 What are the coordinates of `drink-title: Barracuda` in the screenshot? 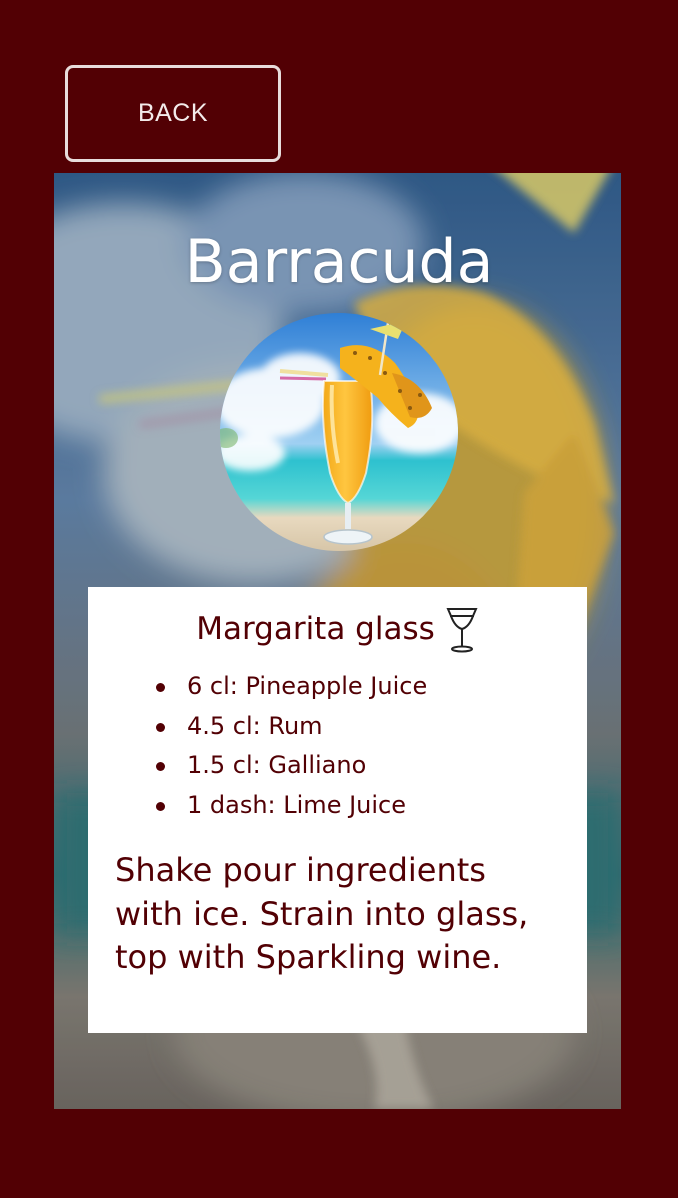 It's located at (339, 262).